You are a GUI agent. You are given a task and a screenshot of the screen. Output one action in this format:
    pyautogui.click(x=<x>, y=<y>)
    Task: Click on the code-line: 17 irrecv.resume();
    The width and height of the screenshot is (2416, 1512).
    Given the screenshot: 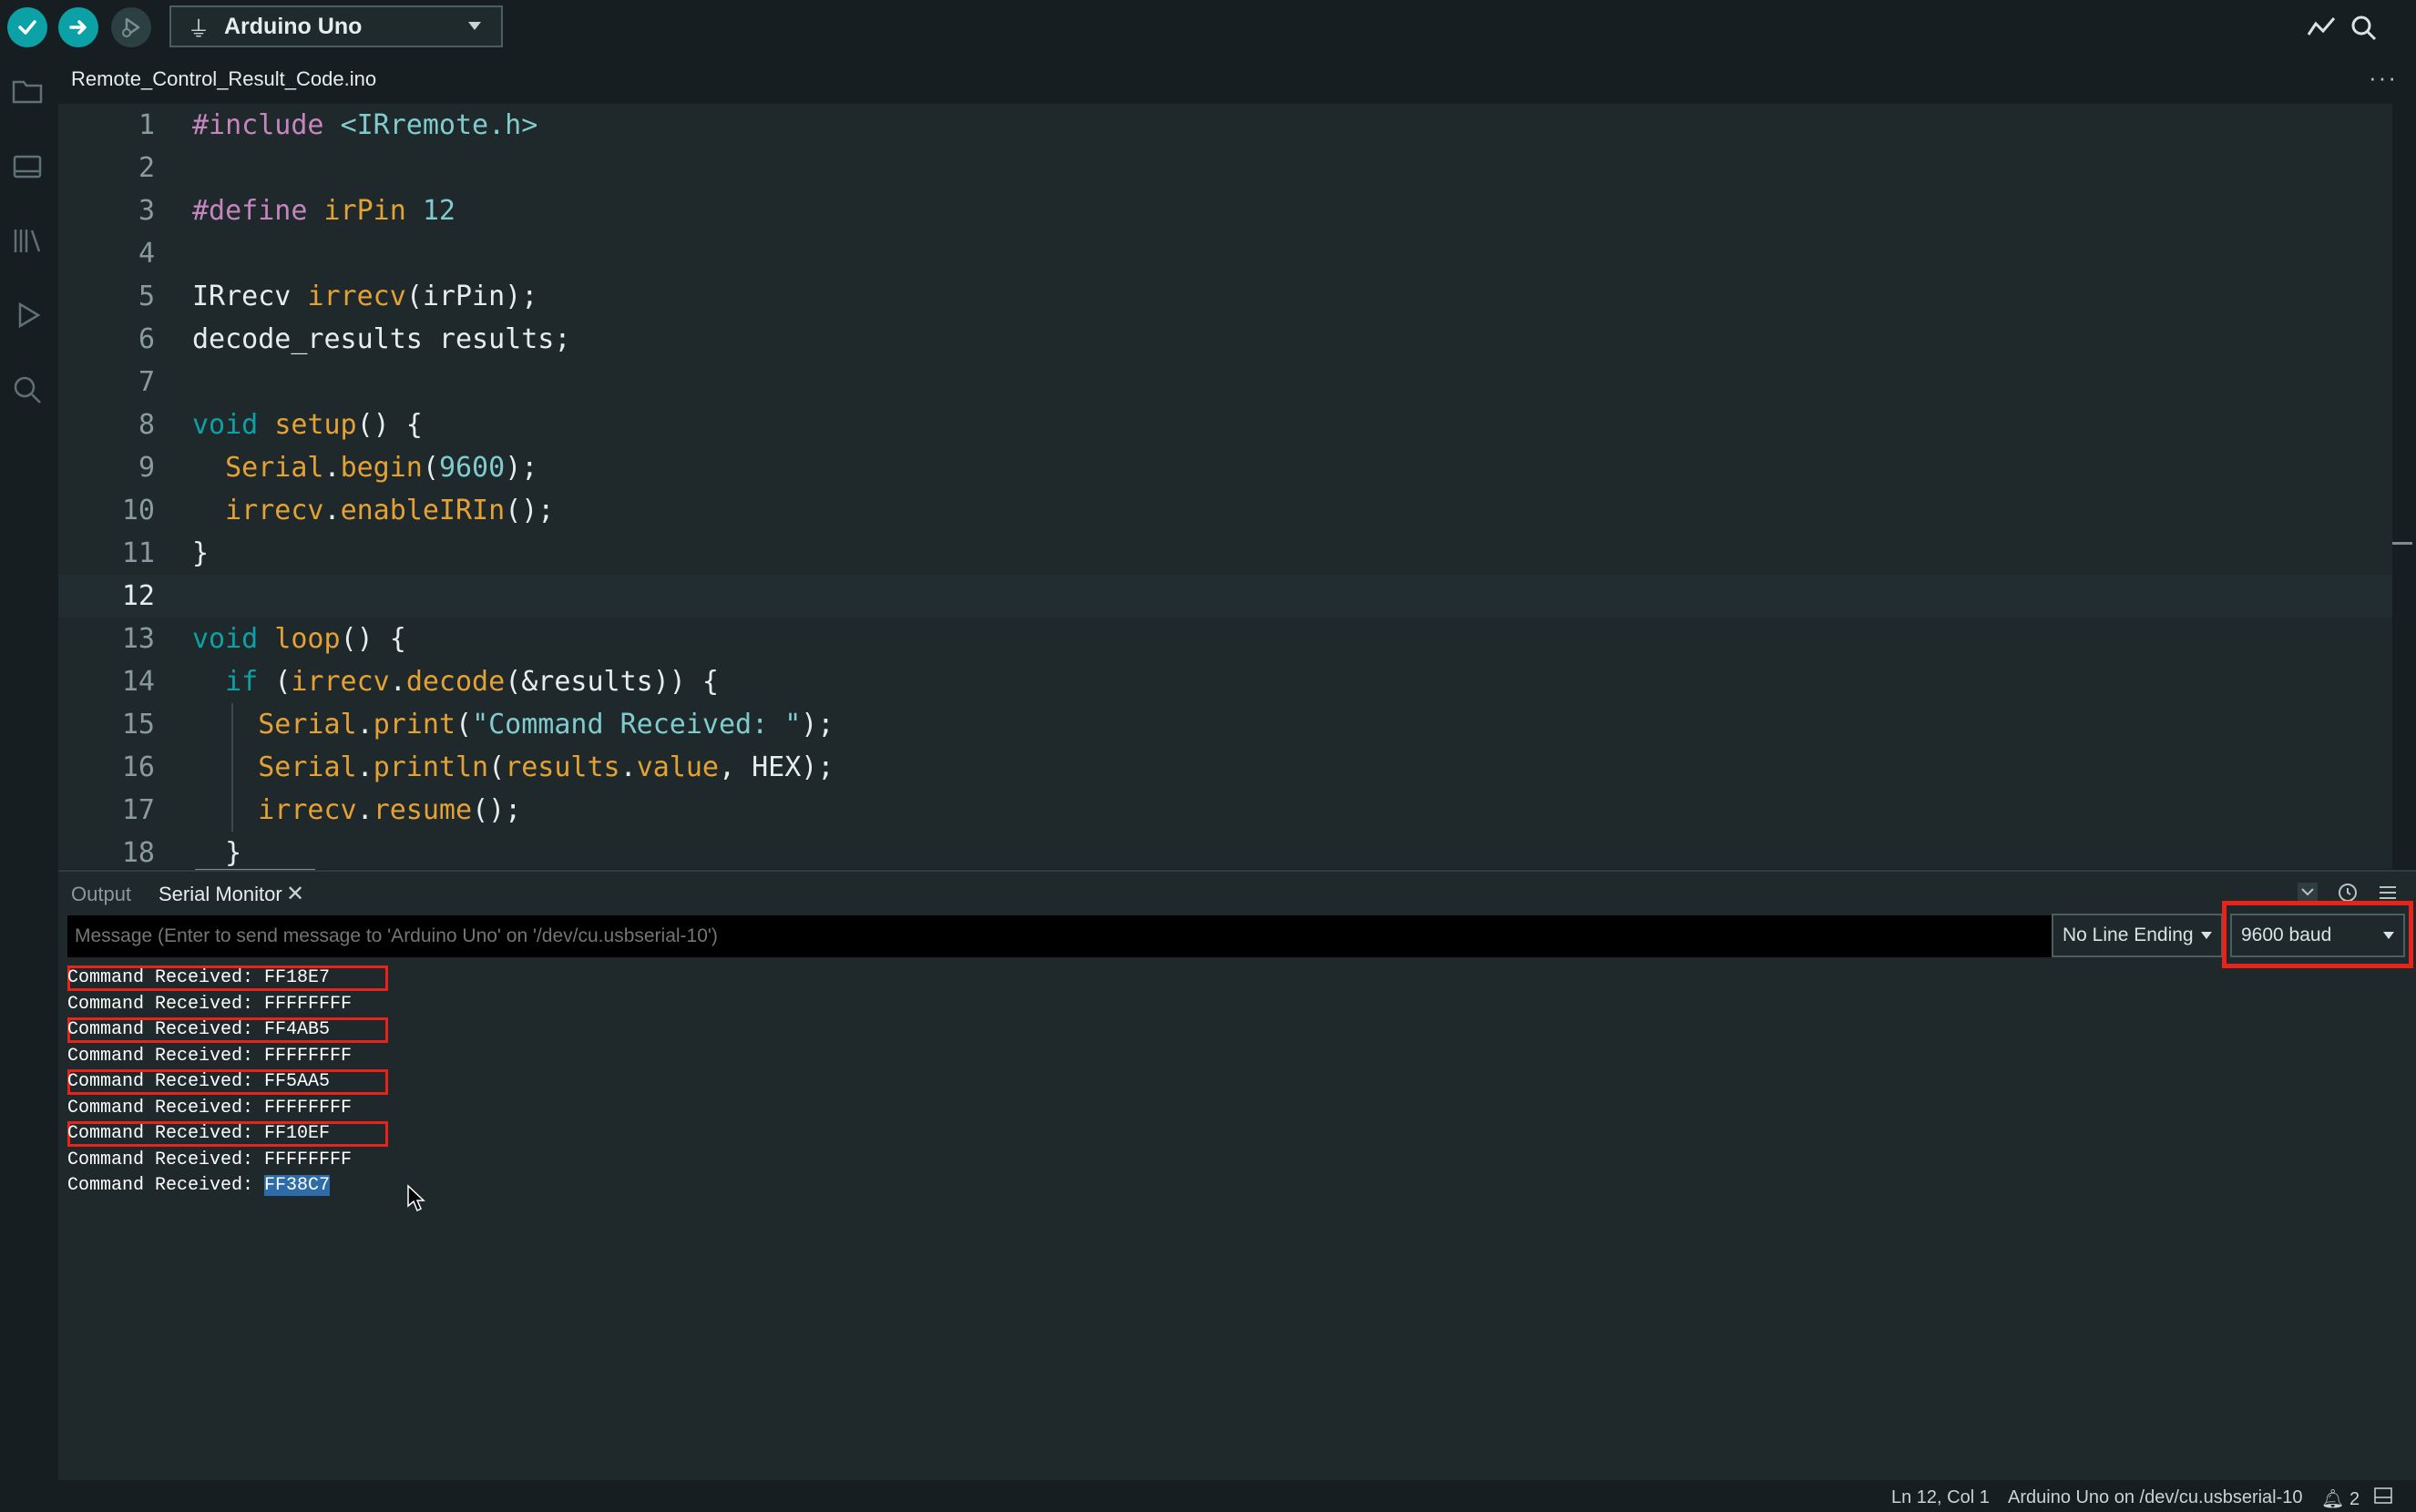 What is the action you would take?
    pyautogui.click(x=1225, y=810)
    